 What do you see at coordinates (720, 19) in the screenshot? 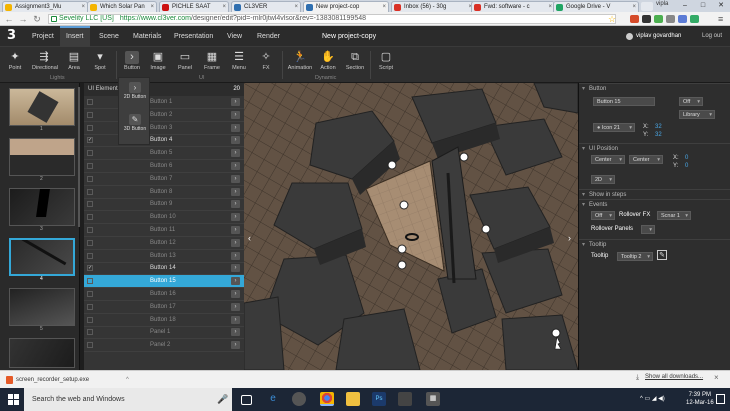
I see `browser-menu-icon: ≡` at bounding box center [720, 19].